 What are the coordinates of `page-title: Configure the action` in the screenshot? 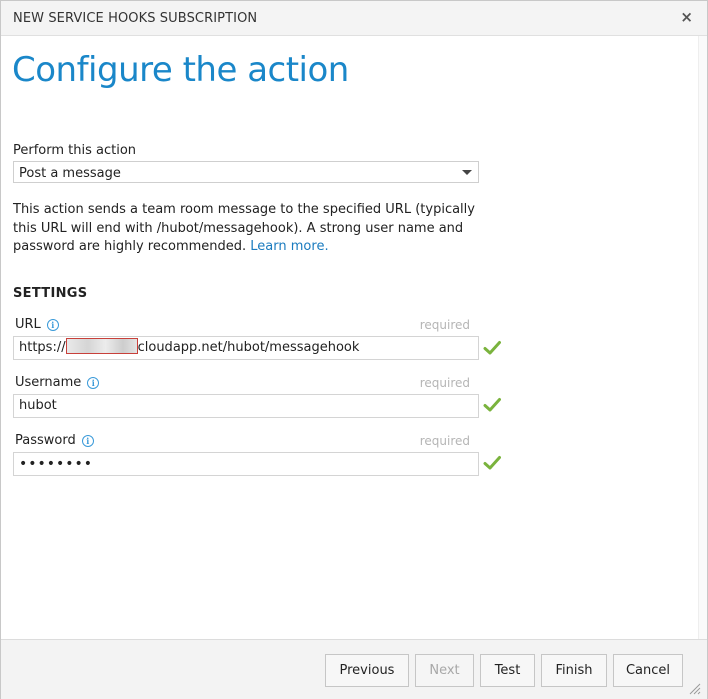 It's located at (180, 70).